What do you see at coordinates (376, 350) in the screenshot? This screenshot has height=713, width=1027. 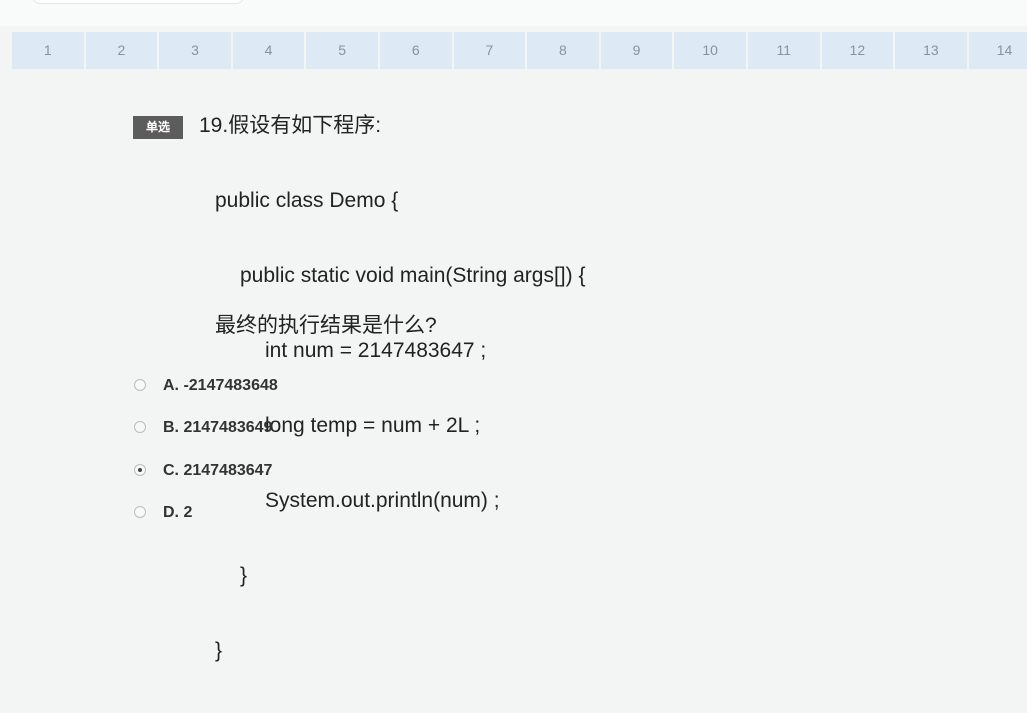 I see `code-line: int num = 2147483647 ;` at bounding box center [376, 350].